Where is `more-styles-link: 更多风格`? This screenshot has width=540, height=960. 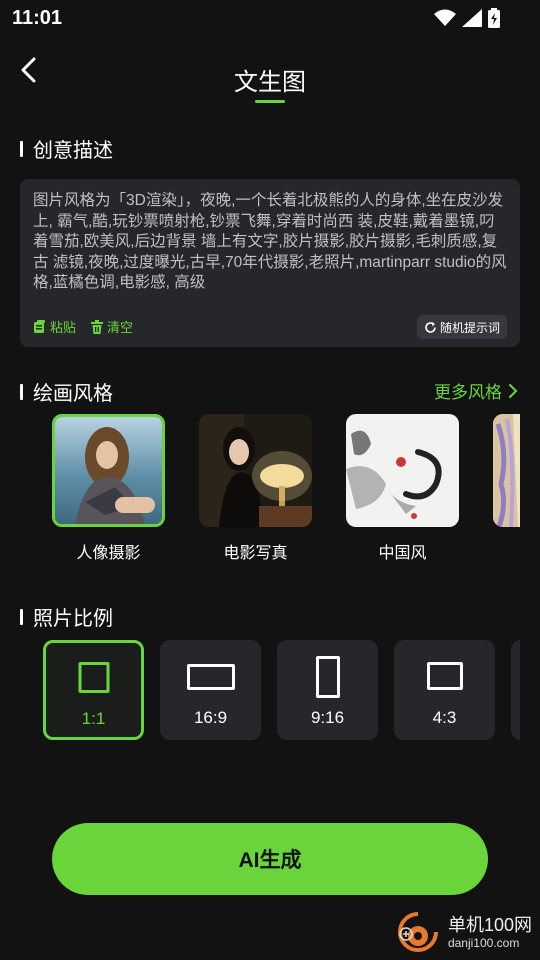 more-styles-link: 更多风格 is located at coordinates (476, 390).